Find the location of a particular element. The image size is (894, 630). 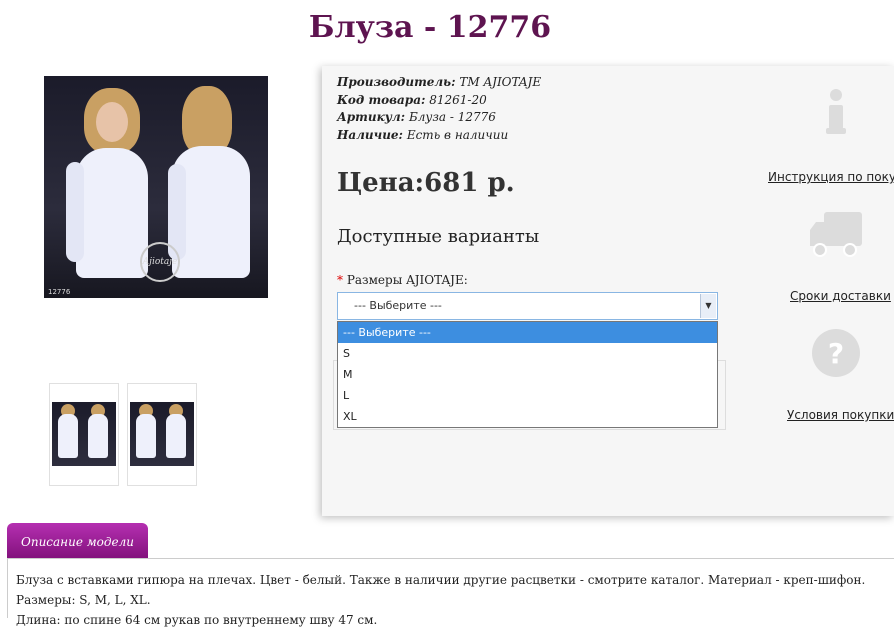

question-icon: ? is located at coordinates (836, 353).